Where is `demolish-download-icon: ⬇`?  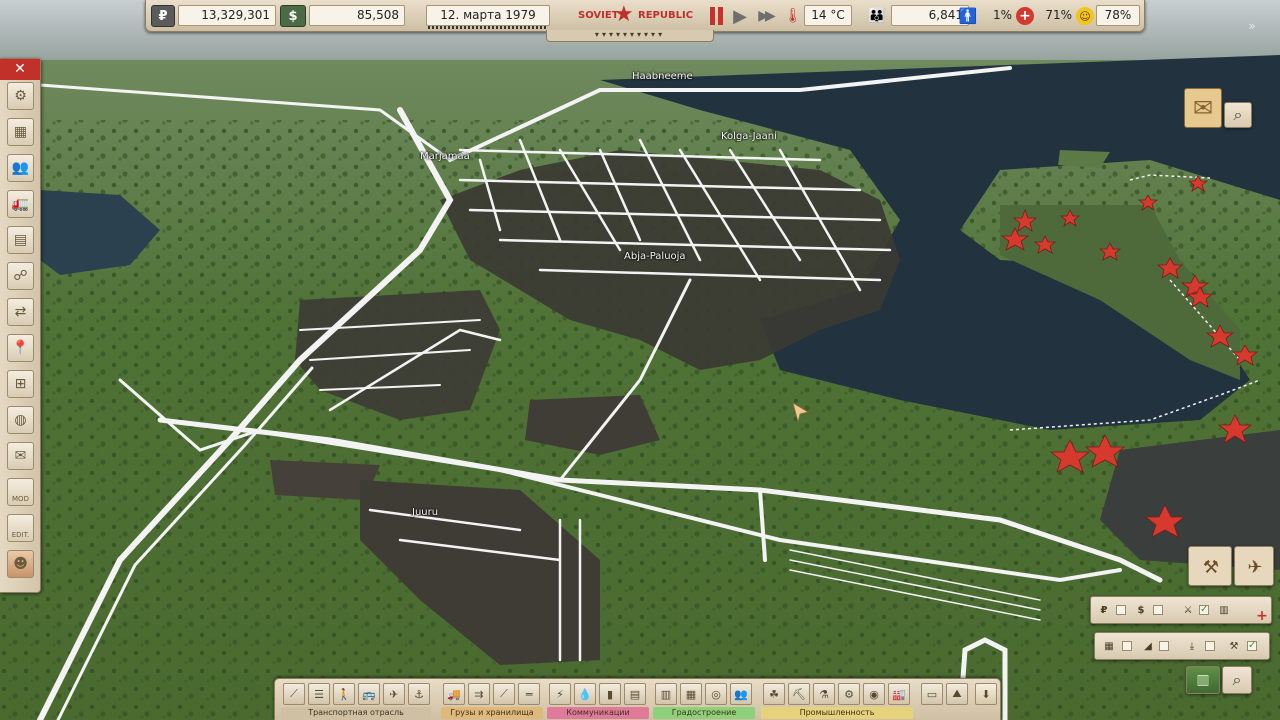 demolish-download-icon: ⬇ is located at coordinates (986, 694).